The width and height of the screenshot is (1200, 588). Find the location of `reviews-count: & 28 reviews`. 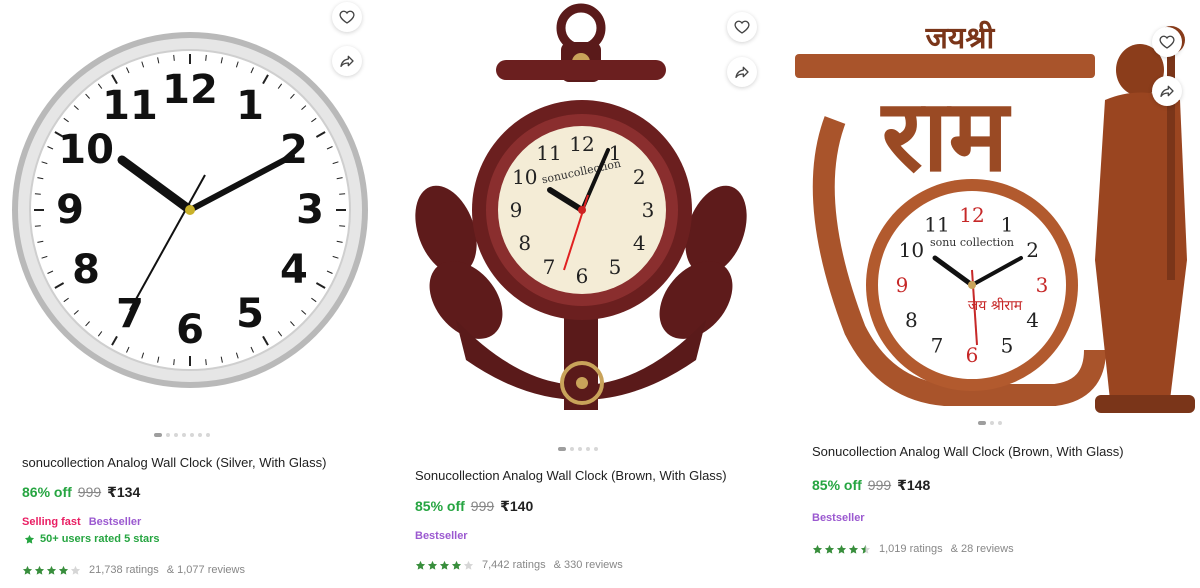

reviews-count: & 28 reviews is located at coordinates (982, 549).